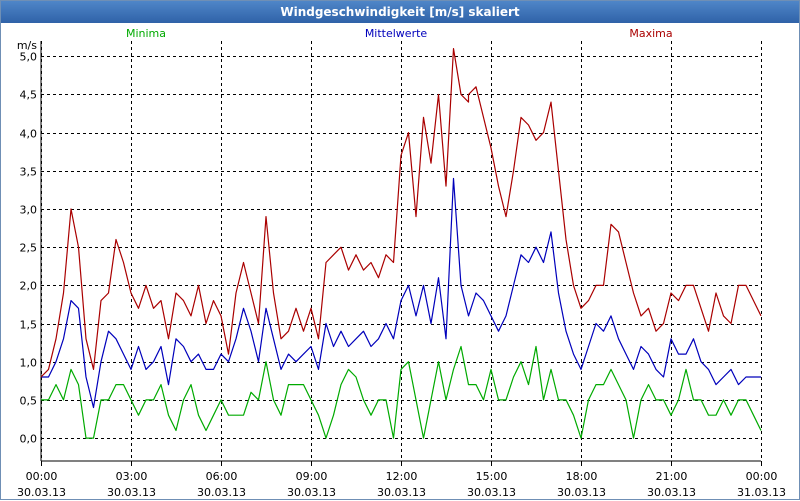 The height and width of the screenshot is (501, 800). What do you see at coordinates (492, 476) in the screenshot?
I see `x-tick-time-label: 15:00` at bounding box center [492, 476].